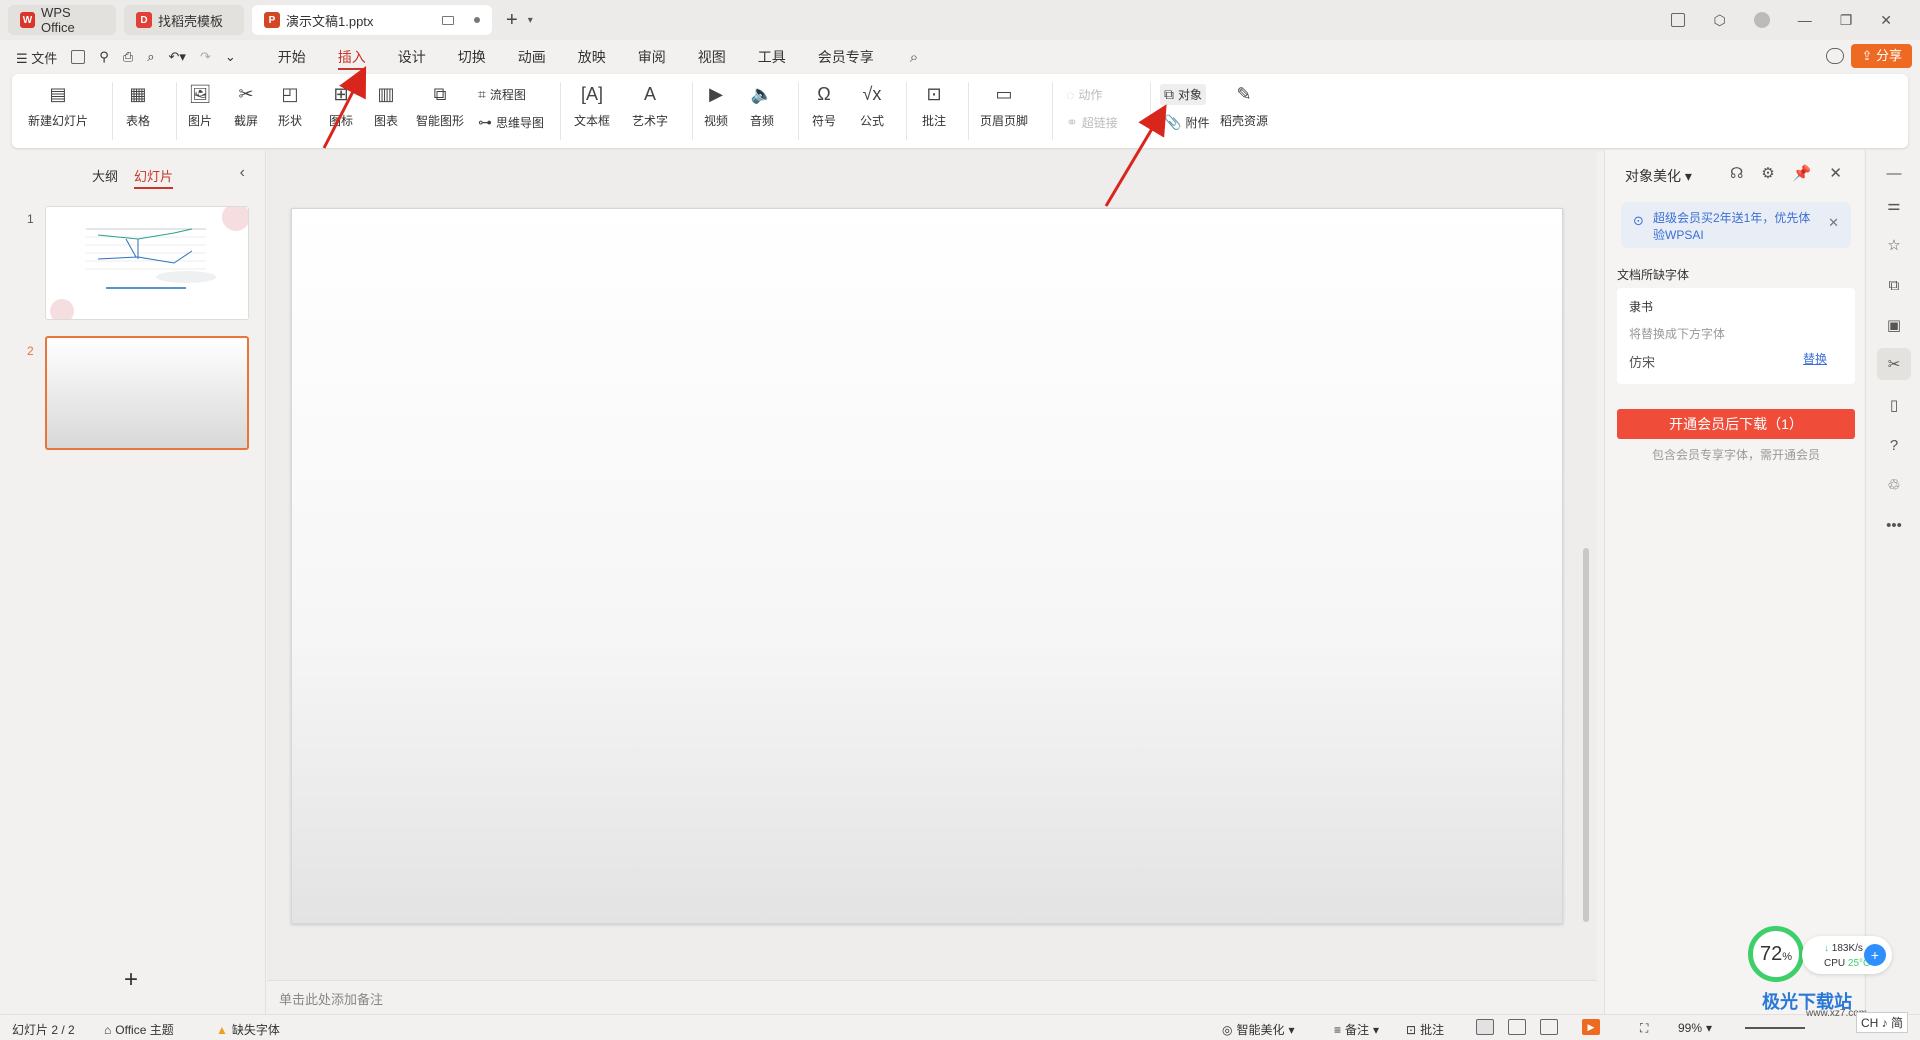 The height and width of the screenshot is (1040, 1920). Describe the element at coordinates (532, 57) in the screenshot. I see `tab-animations: 动画` at that location.